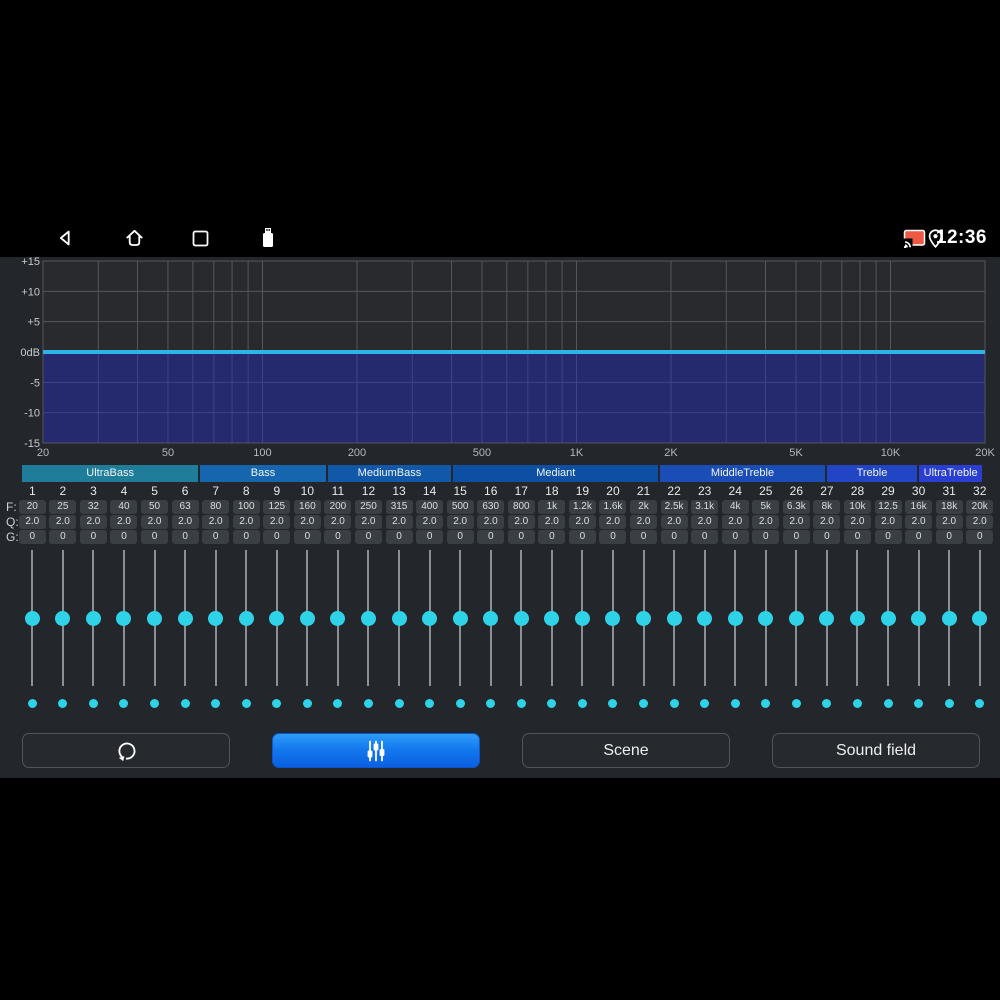 This screenshot has height=1000, width=1000. What do you see at coordinates (268, 238) in the screenshot?
I see `usb-status` at bounding box center [268, 238].